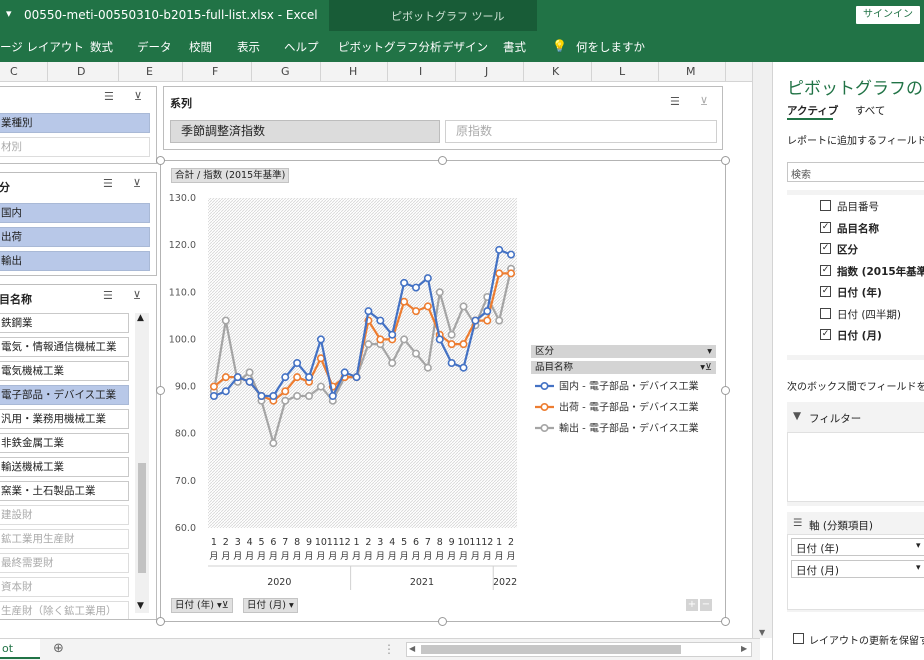 The width and height of the screenshot is (924, 660). I want to click on slicer-item: 輸送機械工業, so click(64, 467).